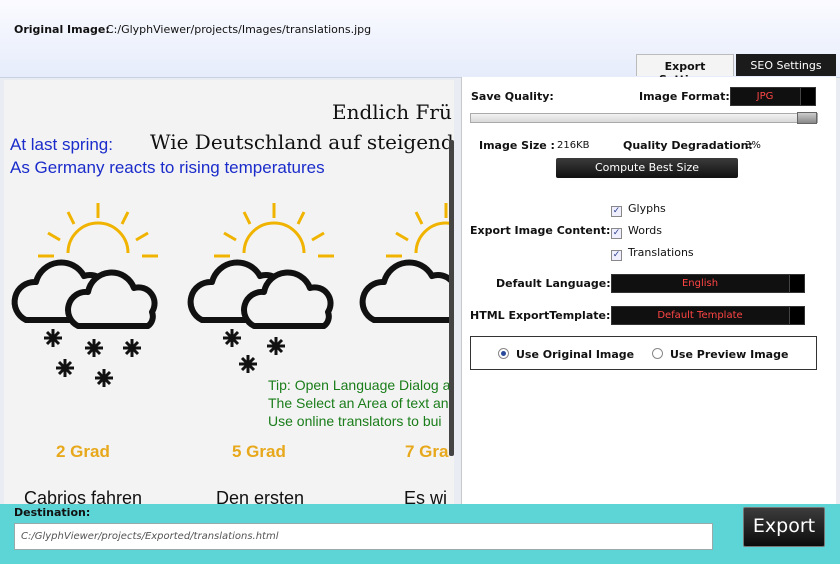 Image resolution: width=840 pixels, height=564 pixels. What do you see at coordinates (786, 65) in the screenshot?
I see `tab-seo-settings: SEO Settings` at bounding box center [786, 65].